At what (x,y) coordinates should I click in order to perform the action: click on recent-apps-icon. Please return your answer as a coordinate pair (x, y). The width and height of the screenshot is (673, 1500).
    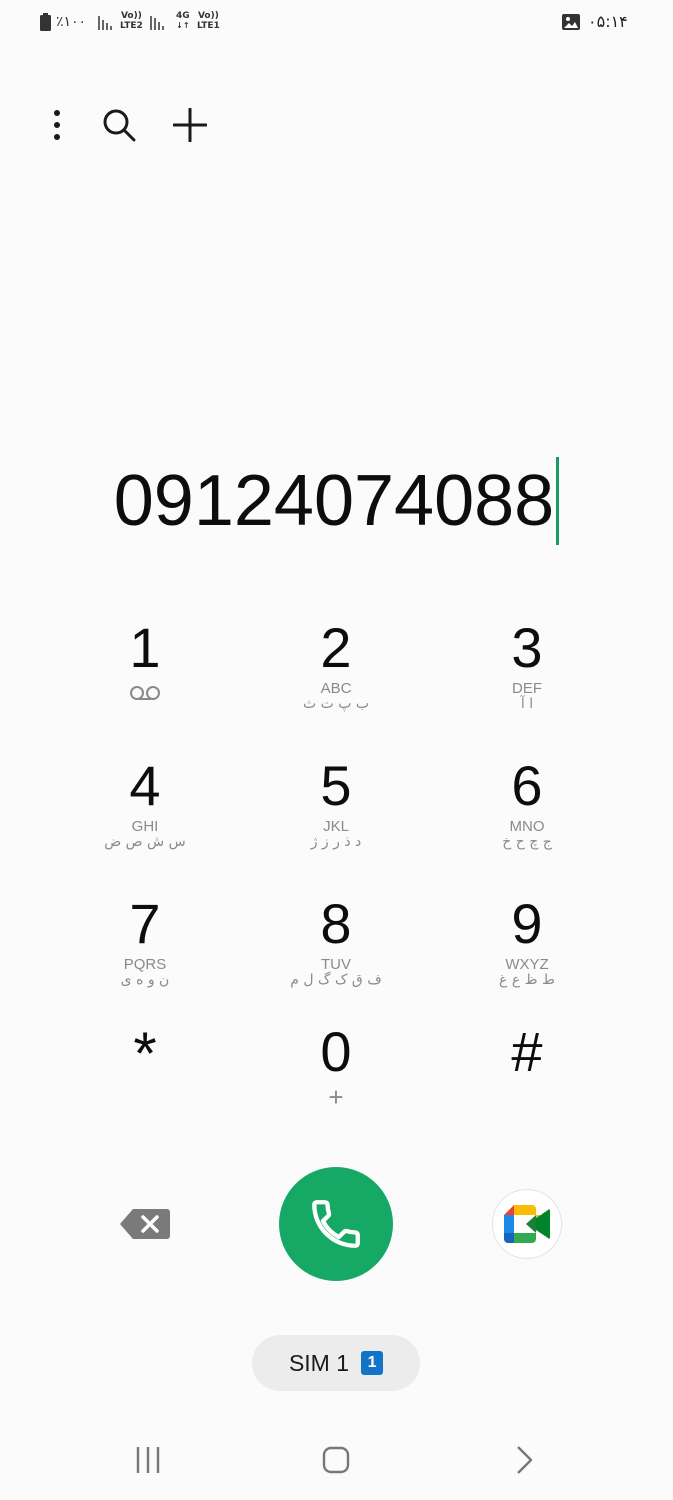
    Looking at the image, I should click on (148, 1460).